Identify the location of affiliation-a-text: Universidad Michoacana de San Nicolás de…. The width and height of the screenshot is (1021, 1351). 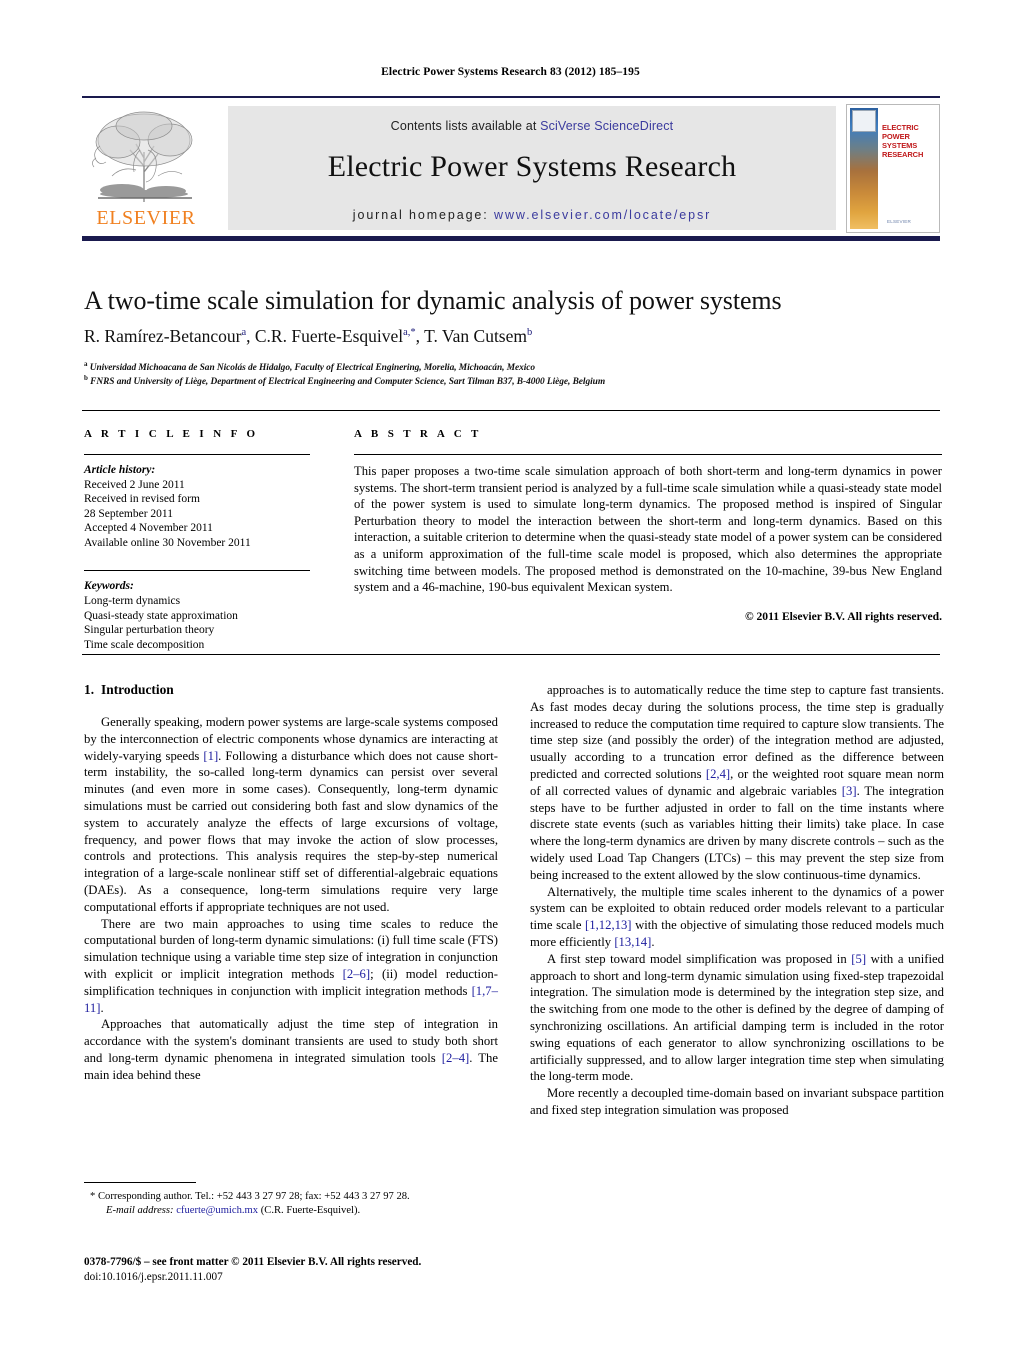
(312, 368).